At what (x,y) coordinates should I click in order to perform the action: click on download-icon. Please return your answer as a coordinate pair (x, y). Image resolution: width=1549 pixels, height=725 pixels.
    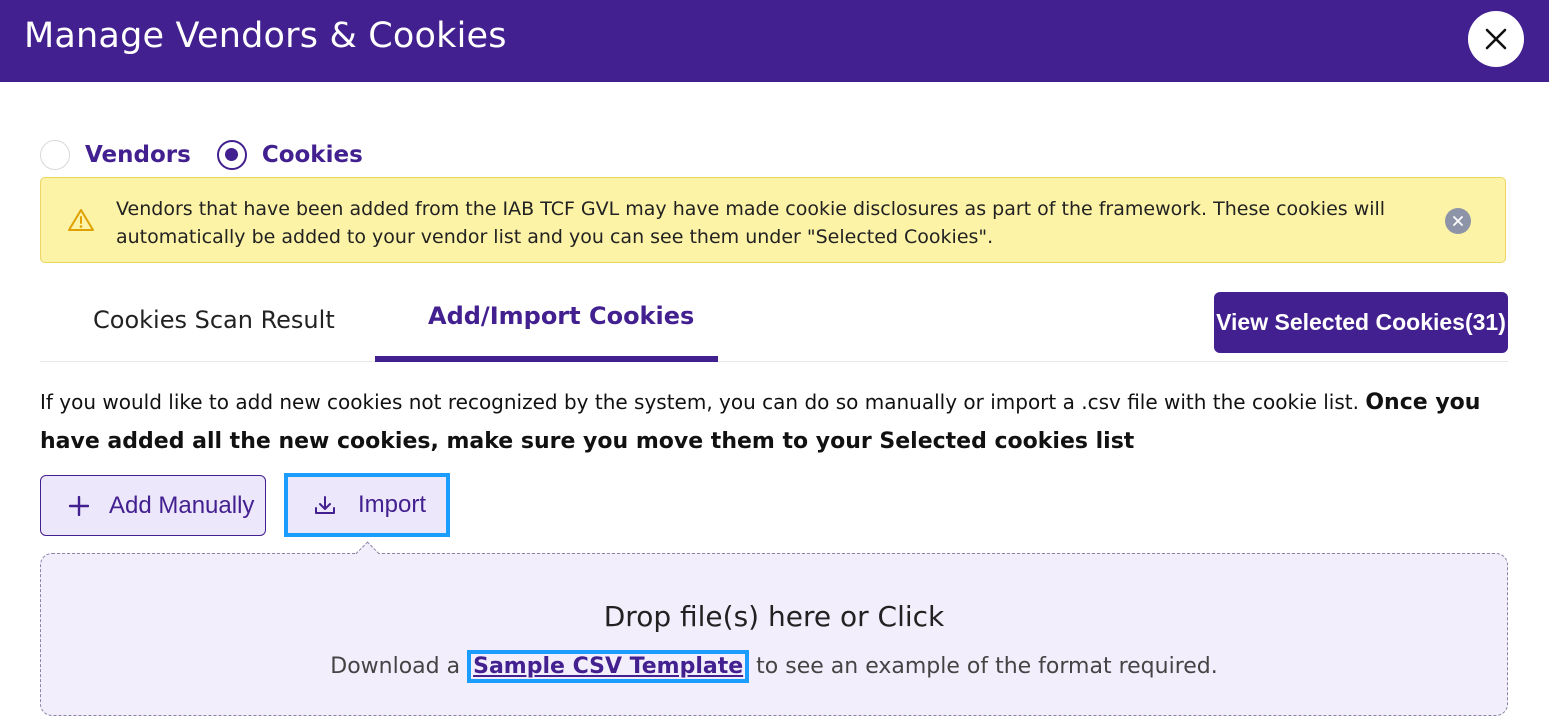
    Looking at the image, I should click on (325, 505).